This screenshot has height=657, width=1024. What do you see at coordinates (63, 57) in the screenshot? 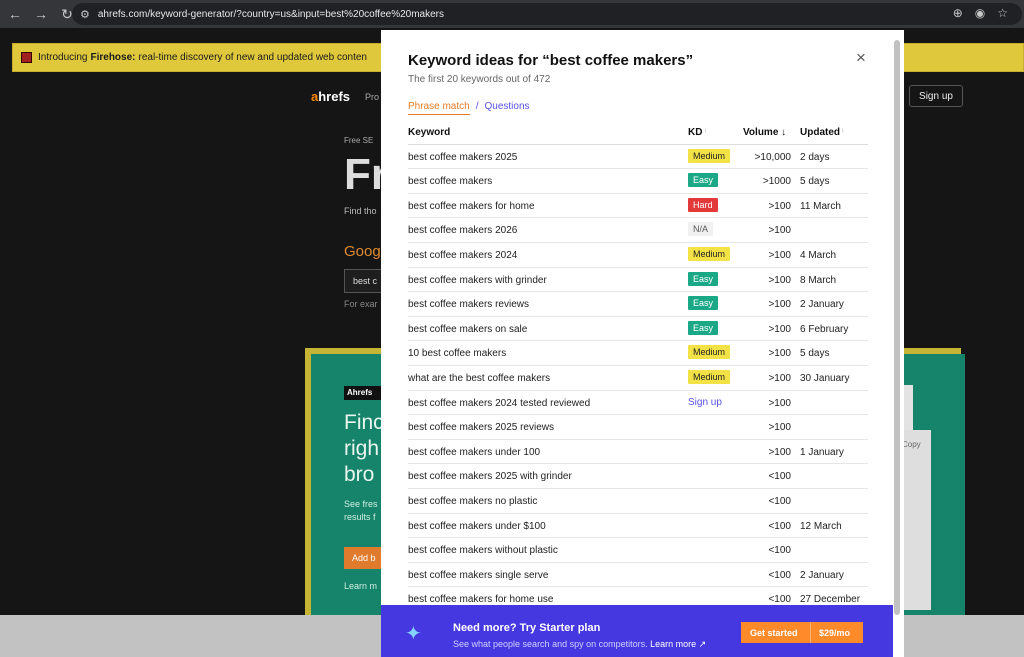
I see `announcement-prefix: Introducing` at bounding box center [63, 57].